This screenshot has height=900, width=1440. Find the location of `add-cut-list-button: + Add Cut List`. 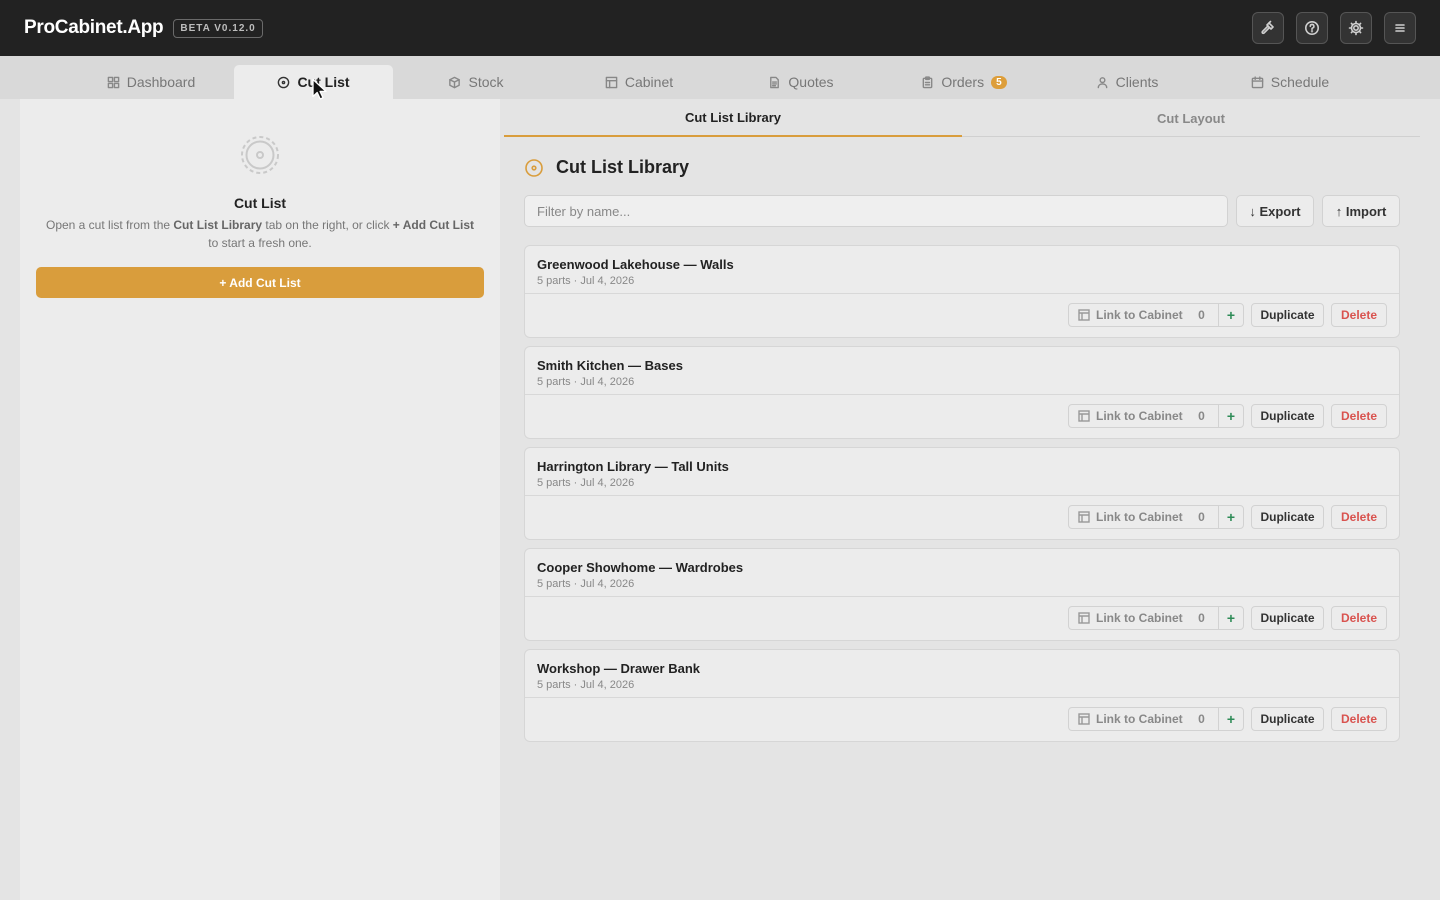

add-cut-list-button: + Add Cut List is located at coordinates (260, 282).